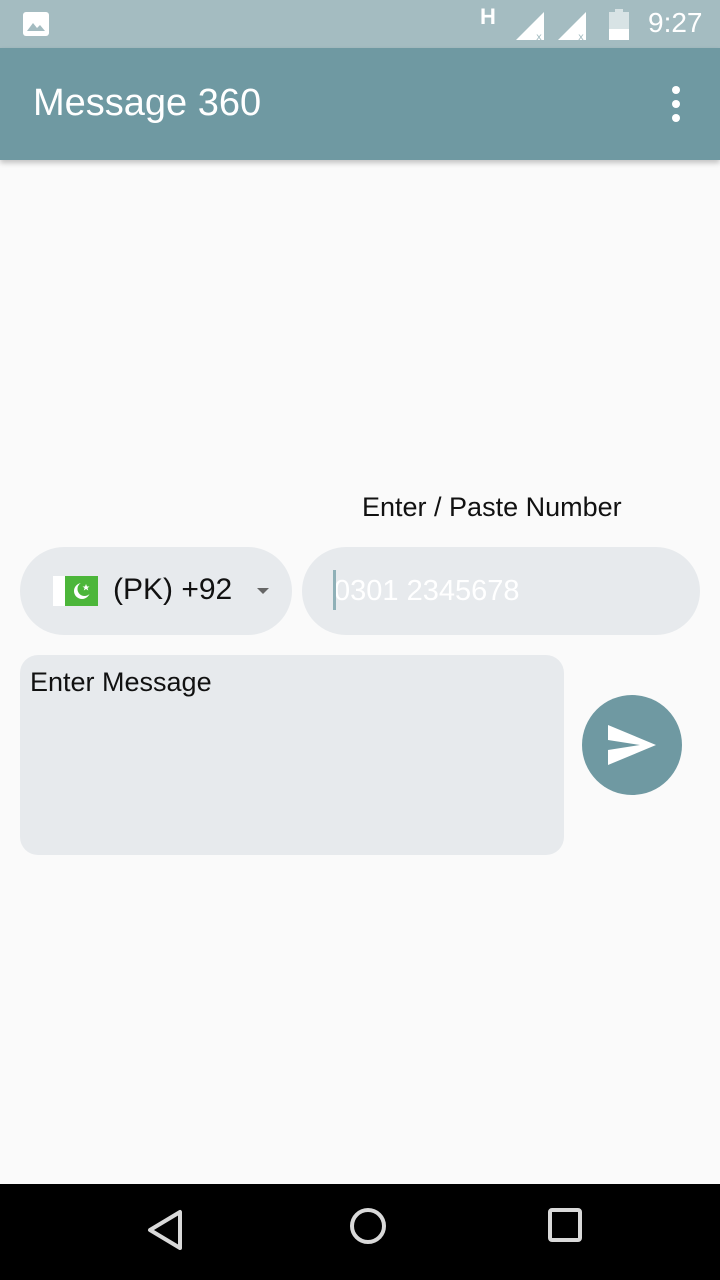  Describe the element at coordinates (166, 1230) in the screenshot. I see `back-icon` at that location.